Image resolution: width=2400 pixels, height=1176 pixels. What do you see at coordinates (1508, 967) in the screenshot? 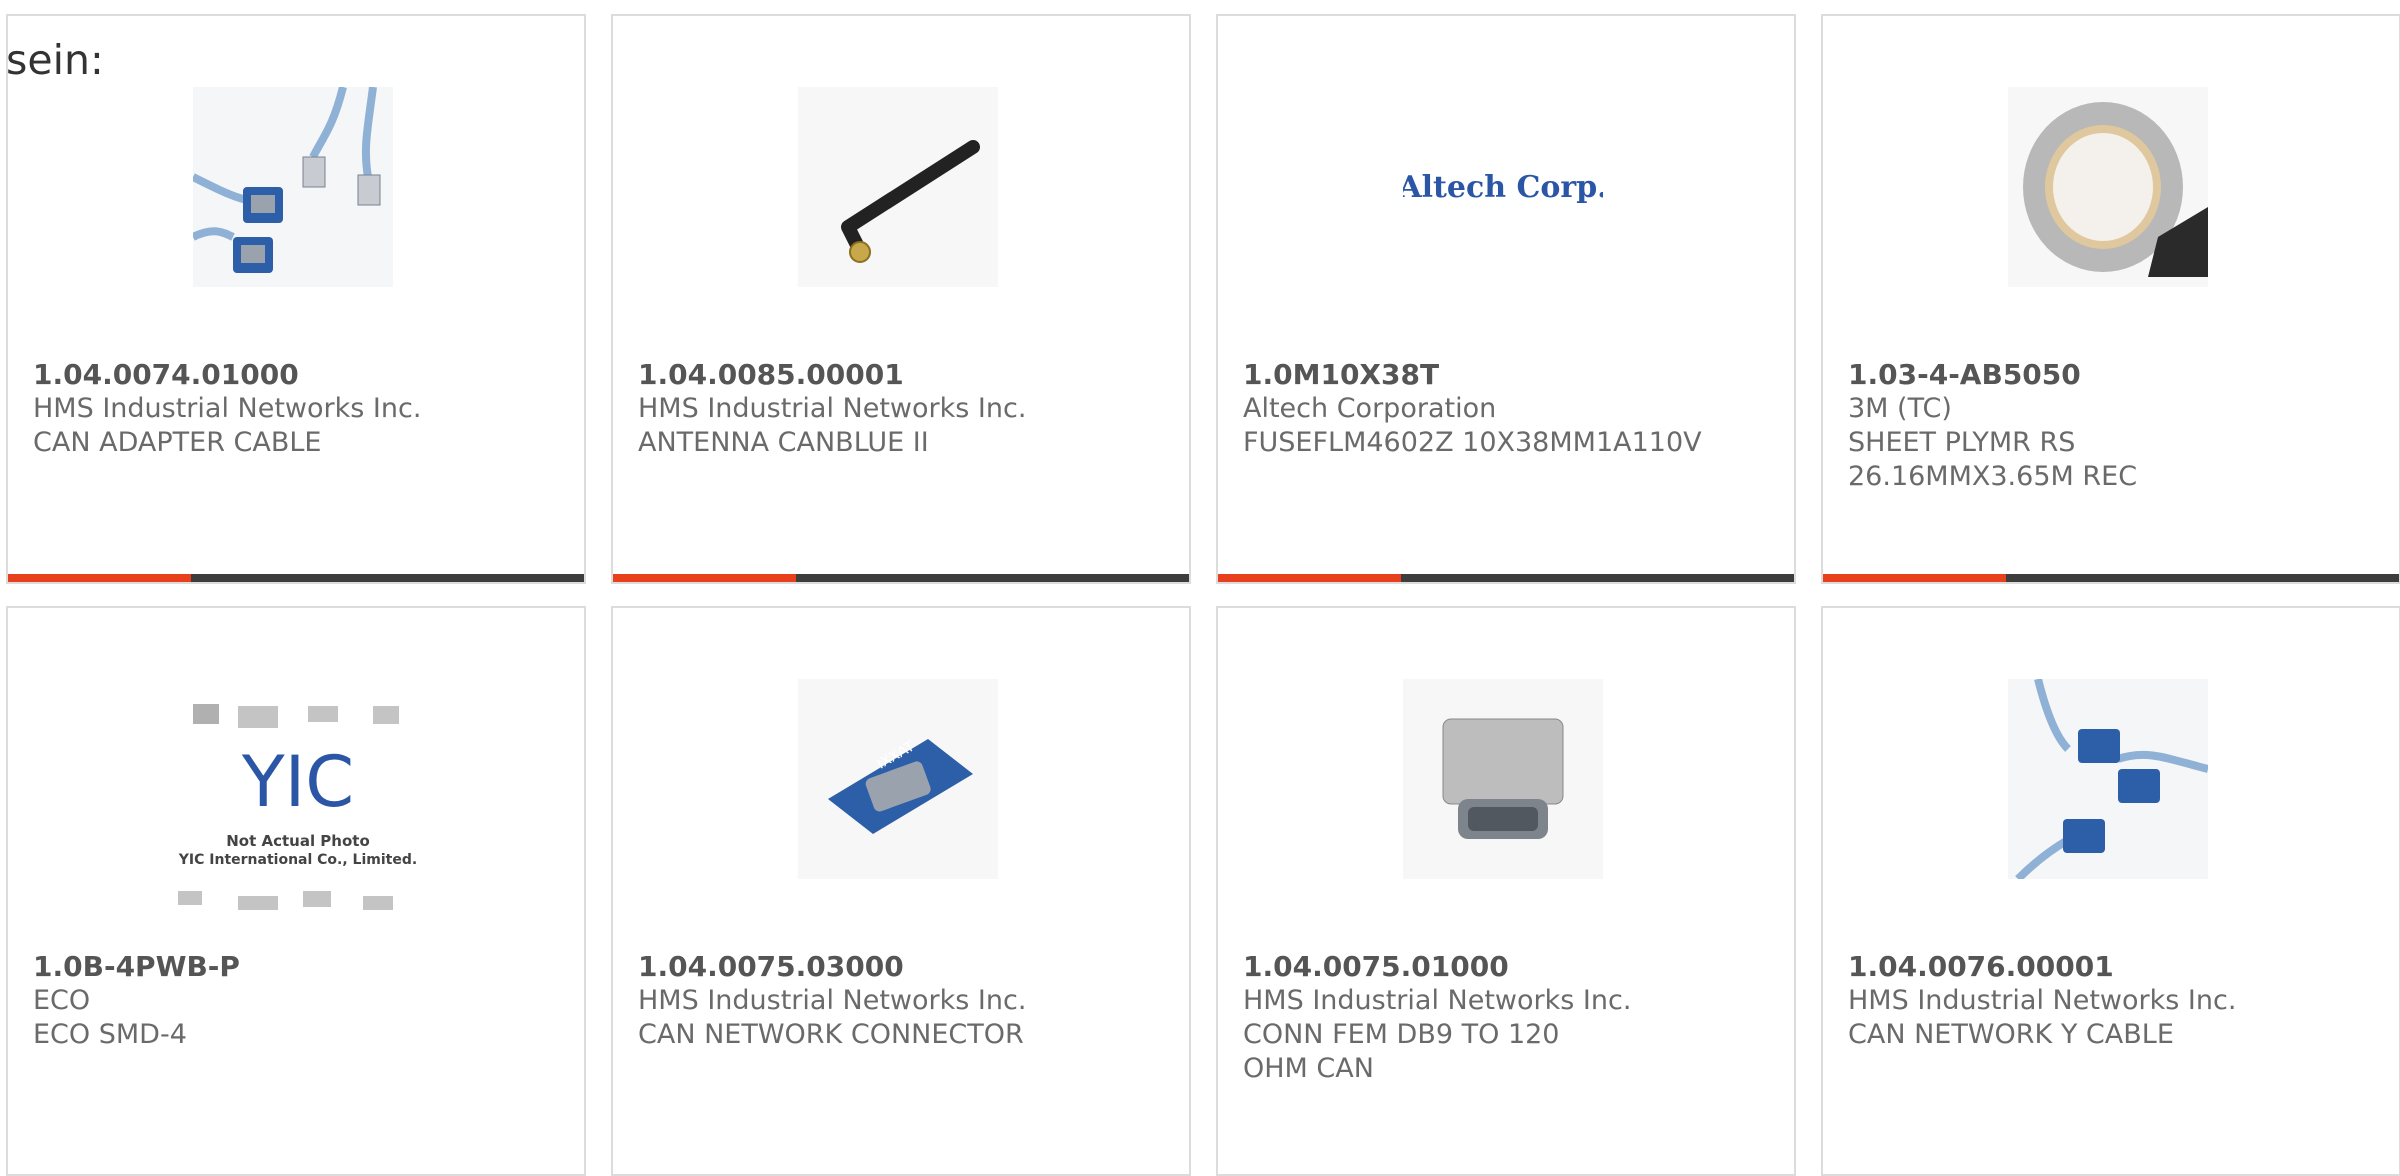
I see `part-number: 1.04.0075.01000` at bounding box center [1508, 967].